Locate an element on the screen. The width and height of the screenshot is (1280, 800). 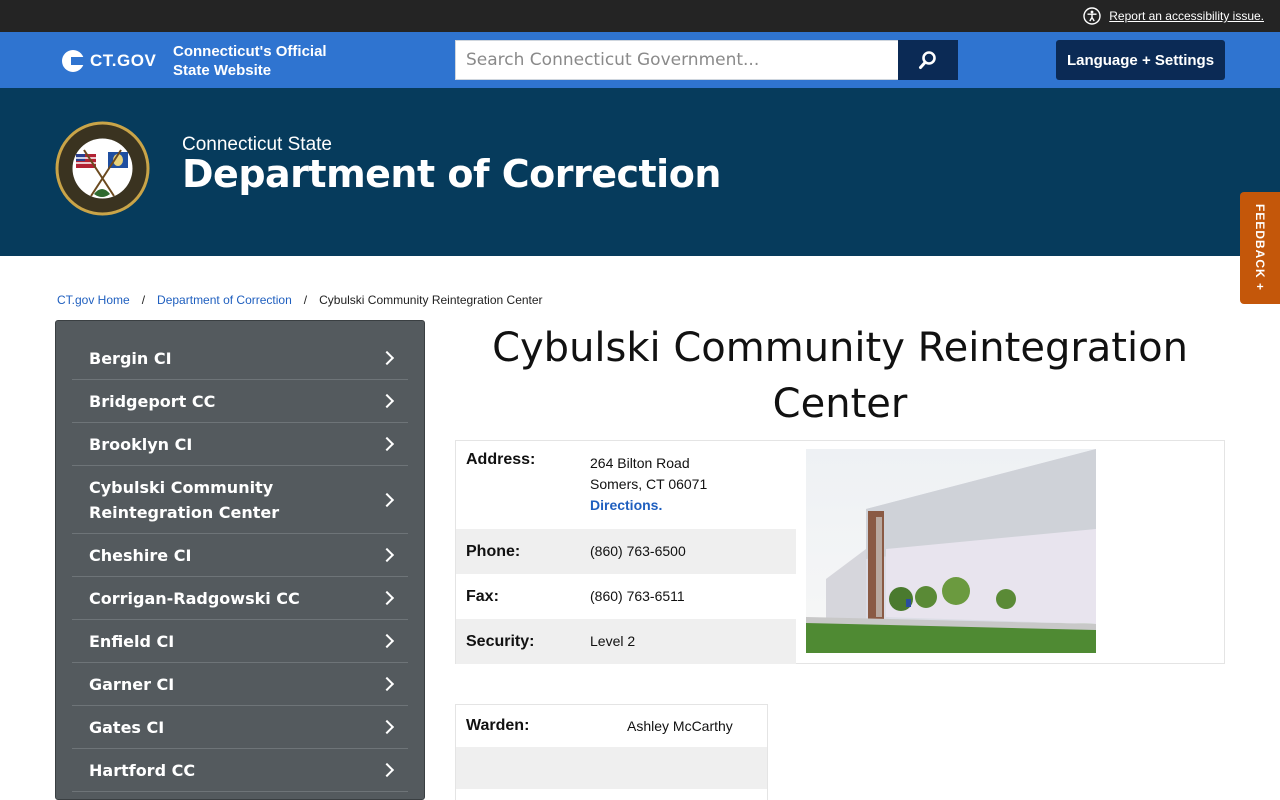
facility-photo is located at coordinates (951, 551).